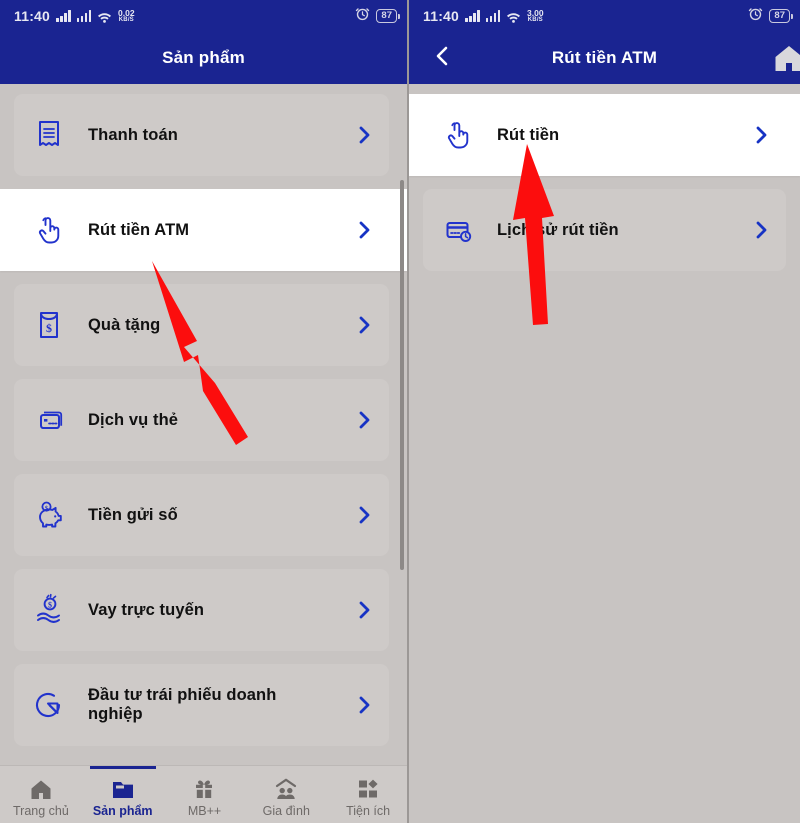  Describe the element at coordinates (201, 515) in the screenshot. I see `list-item-tien-gui-so: $ Tiền gửi số` at that location.